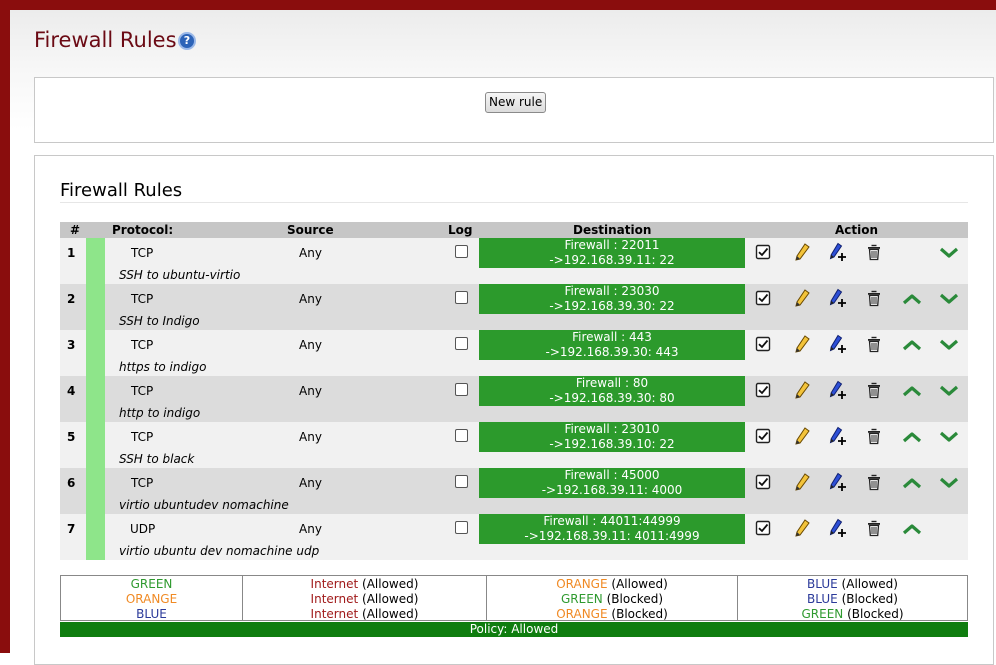 The height and width of the screenshot is (665, 996). Describe the element at coordinates (612, 299) in the screenshot. I see `rule-destination: Firewall : 23030 ->192.168.39.30: 22` at that location.